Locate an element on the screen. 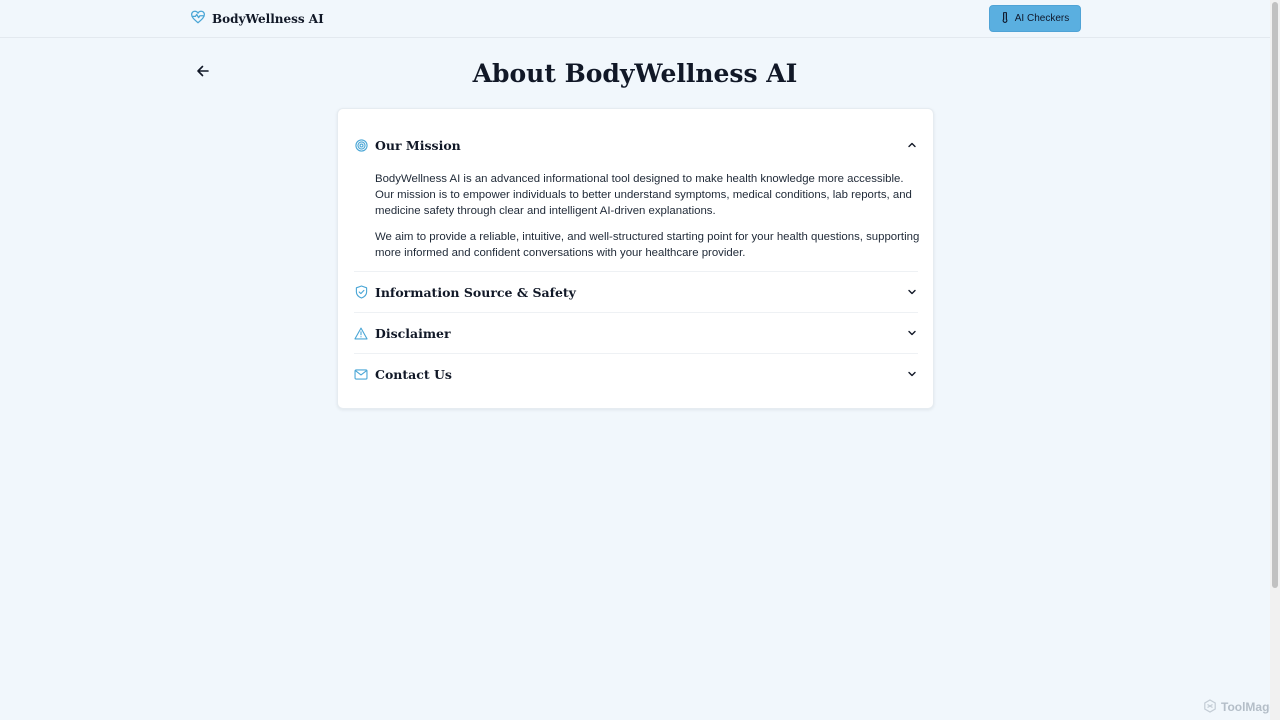 This screenshot has height=720, width=1280. accordion-header-disclaimer: Disclaimer is located at coordinates (636, 333).